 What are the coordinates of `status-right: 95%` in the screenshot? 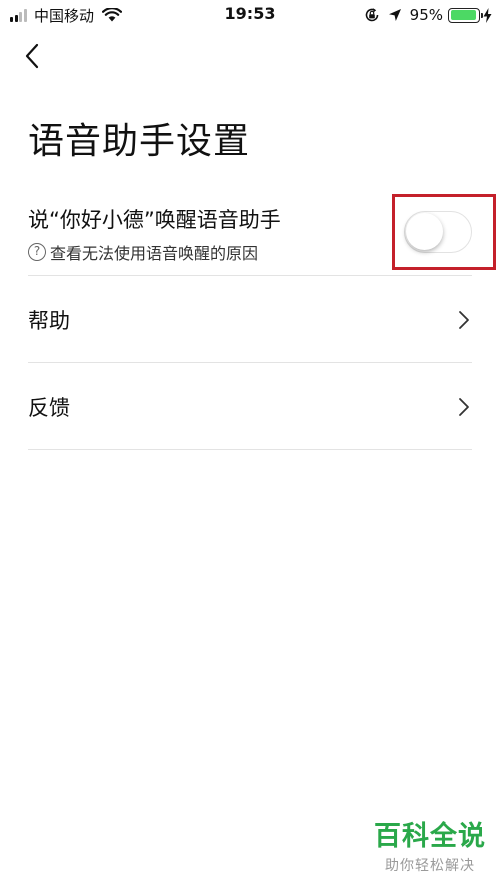 It's located at (428, 15).